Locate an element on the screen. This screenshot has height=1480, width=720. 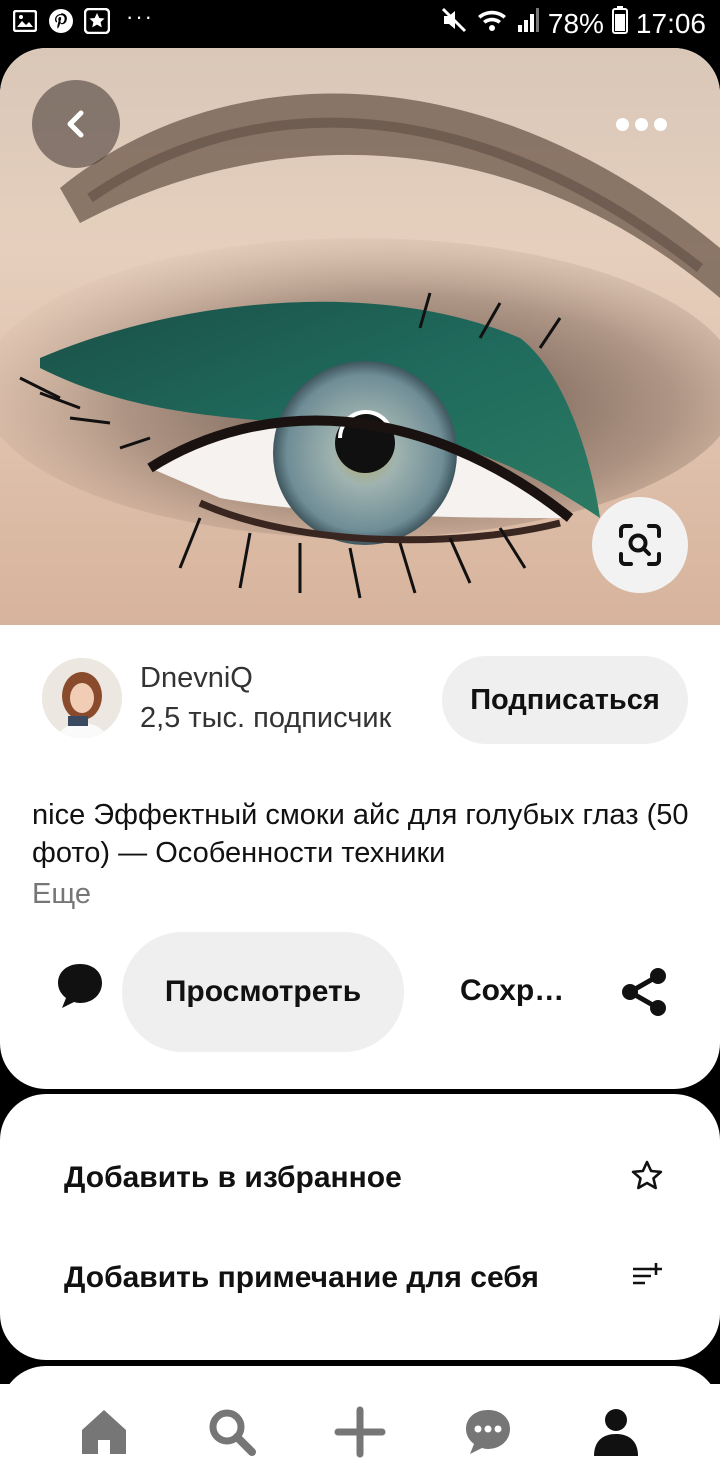
battery-percent: 78% is located at coordinates (575, 23).